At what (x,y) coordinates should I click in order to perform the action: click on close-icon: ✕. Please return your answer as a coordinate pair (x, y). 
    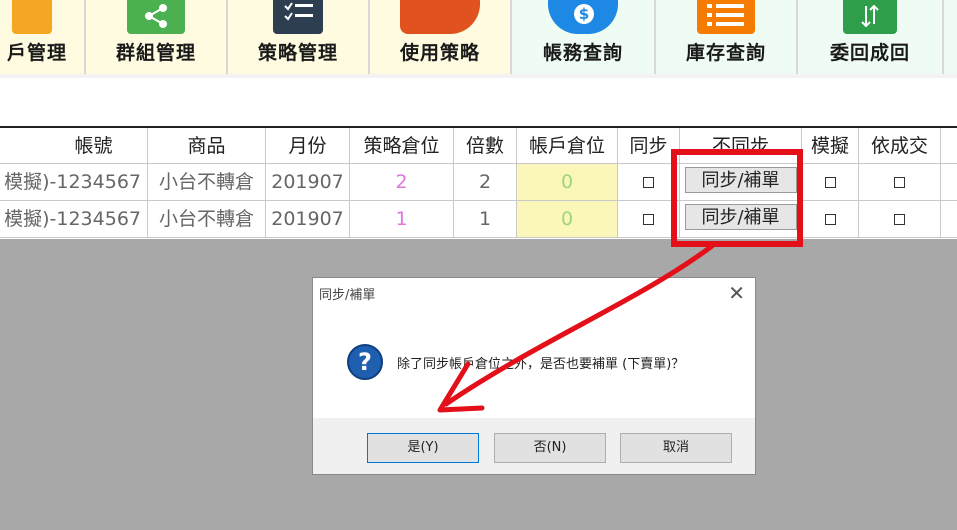
    Looking at the image, I should click on (736, 293).